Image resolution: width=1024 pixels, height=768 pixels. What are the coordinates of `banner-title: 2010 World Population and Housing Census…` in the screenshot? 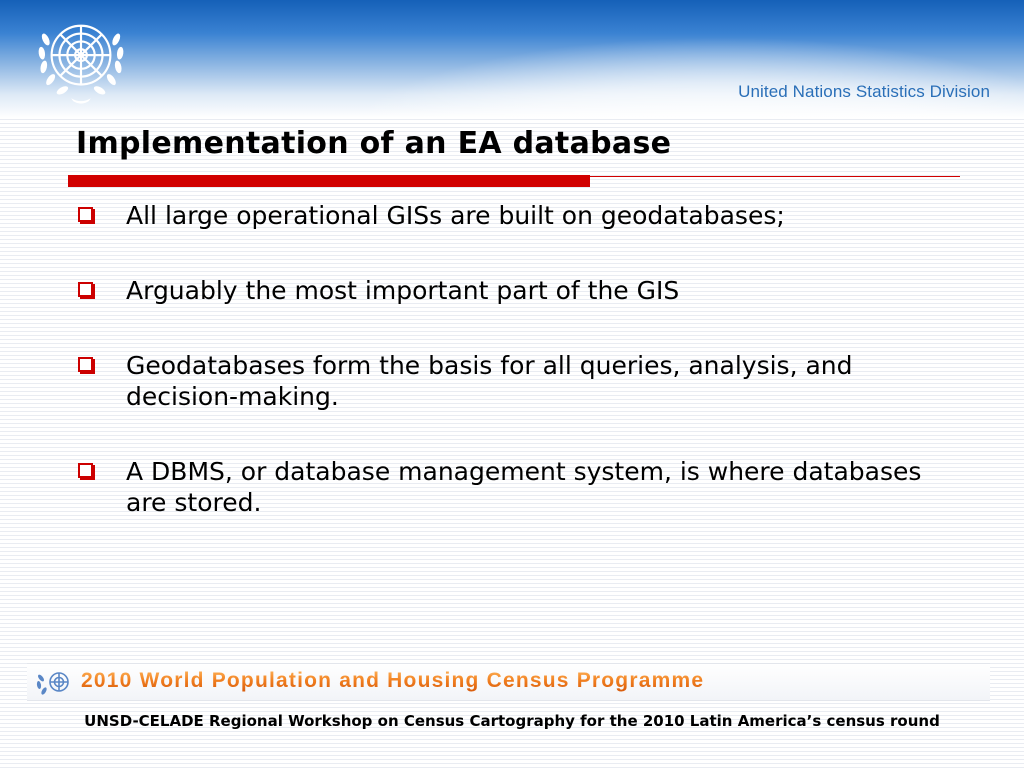 It's located at (393, 680).